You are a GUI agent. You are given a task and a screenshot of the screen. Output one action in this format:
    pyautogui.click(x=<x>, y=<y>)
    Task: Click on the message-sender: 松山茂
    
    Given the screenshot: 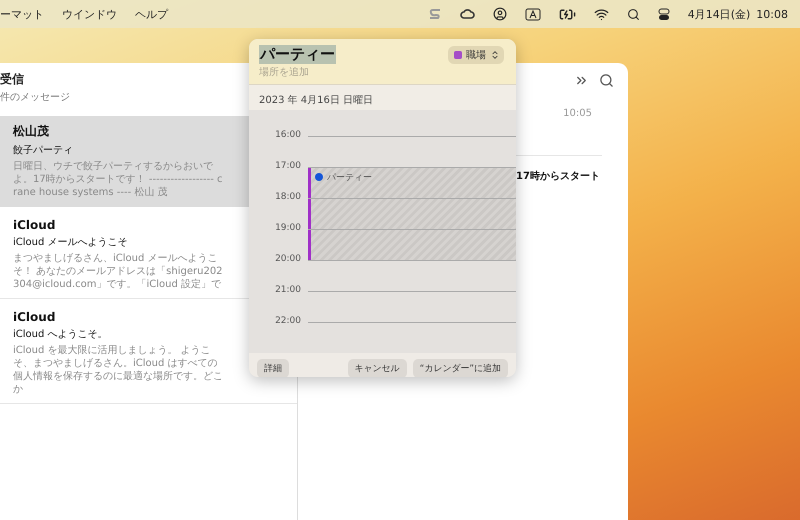 What is the action you would take?
    pyautogui.click(x=31, y=131)
    